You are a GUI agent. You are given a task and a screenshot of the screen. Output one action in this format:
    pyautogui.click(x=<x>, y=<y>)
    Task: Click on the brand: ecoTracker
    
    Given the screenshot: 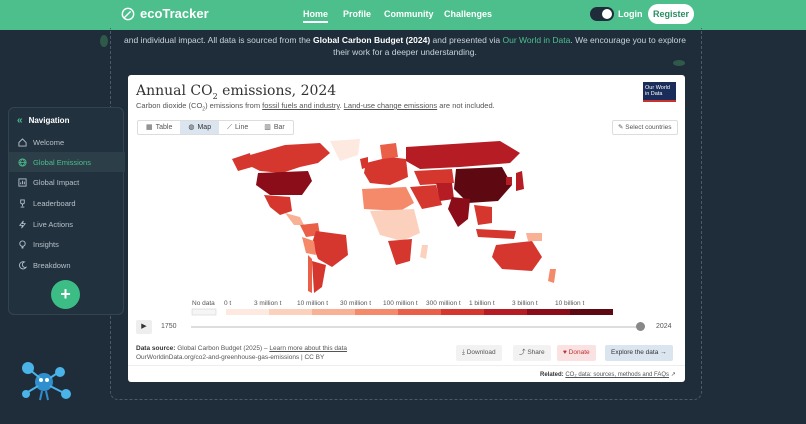 What is the action you would take?
    pyautogui.click(x=165, y=13)
    